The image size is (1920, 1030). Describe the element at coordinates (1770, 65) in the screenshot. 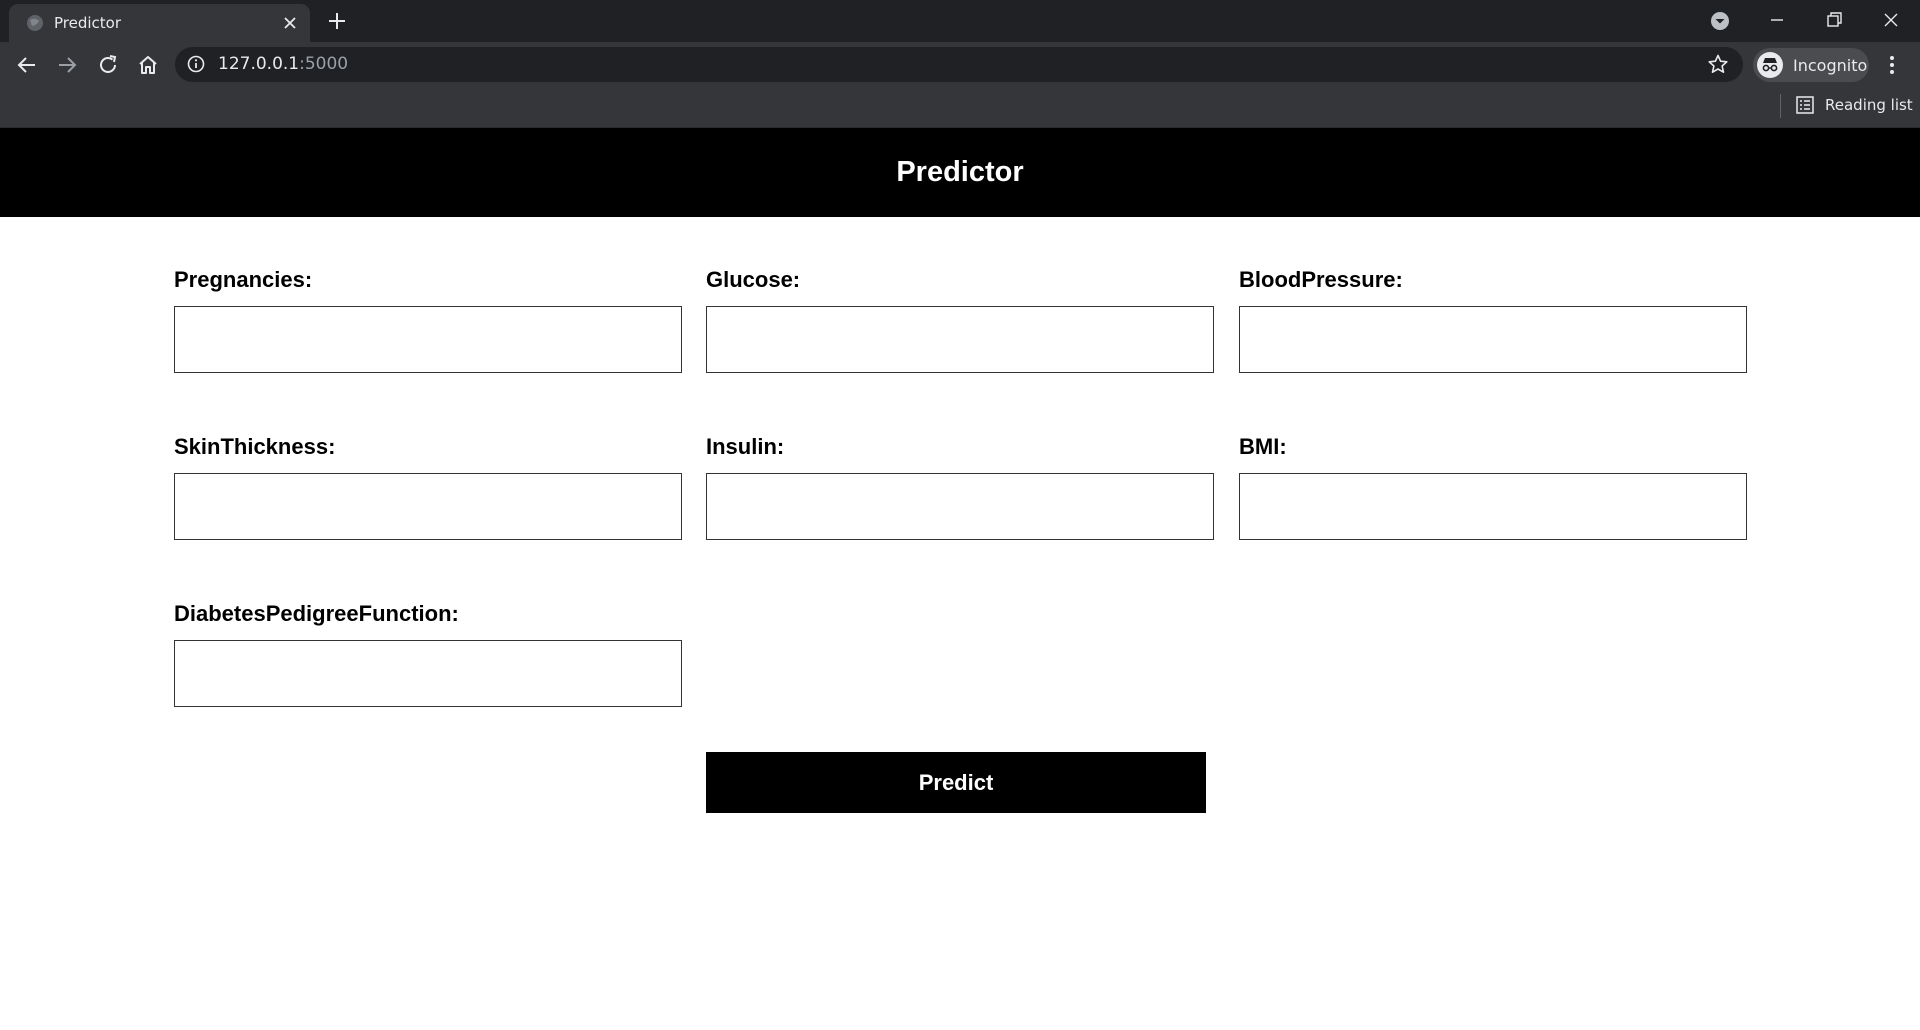

I see `incognito-icon` at that location.